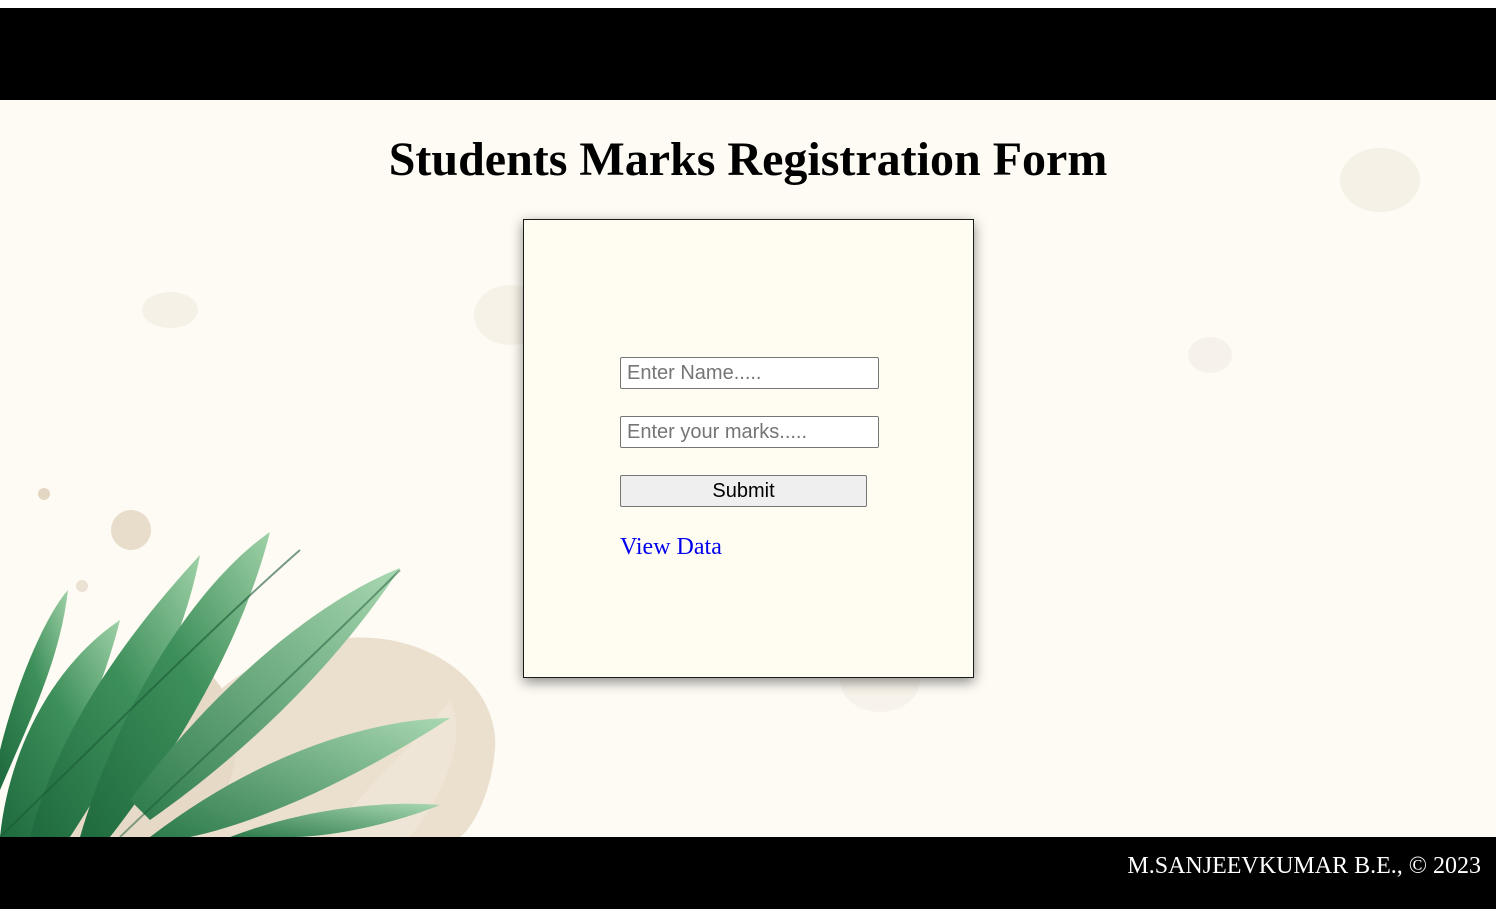  I want to click on page-title: Students Marks Registration Form, so click(748, 159).